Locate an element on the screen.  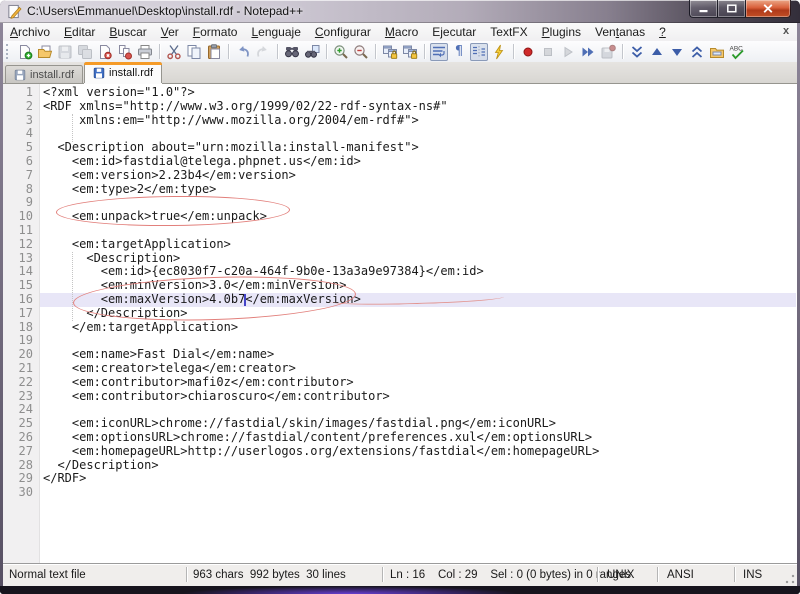
uncollapse-all-icon is located at coordinates (697, 52).